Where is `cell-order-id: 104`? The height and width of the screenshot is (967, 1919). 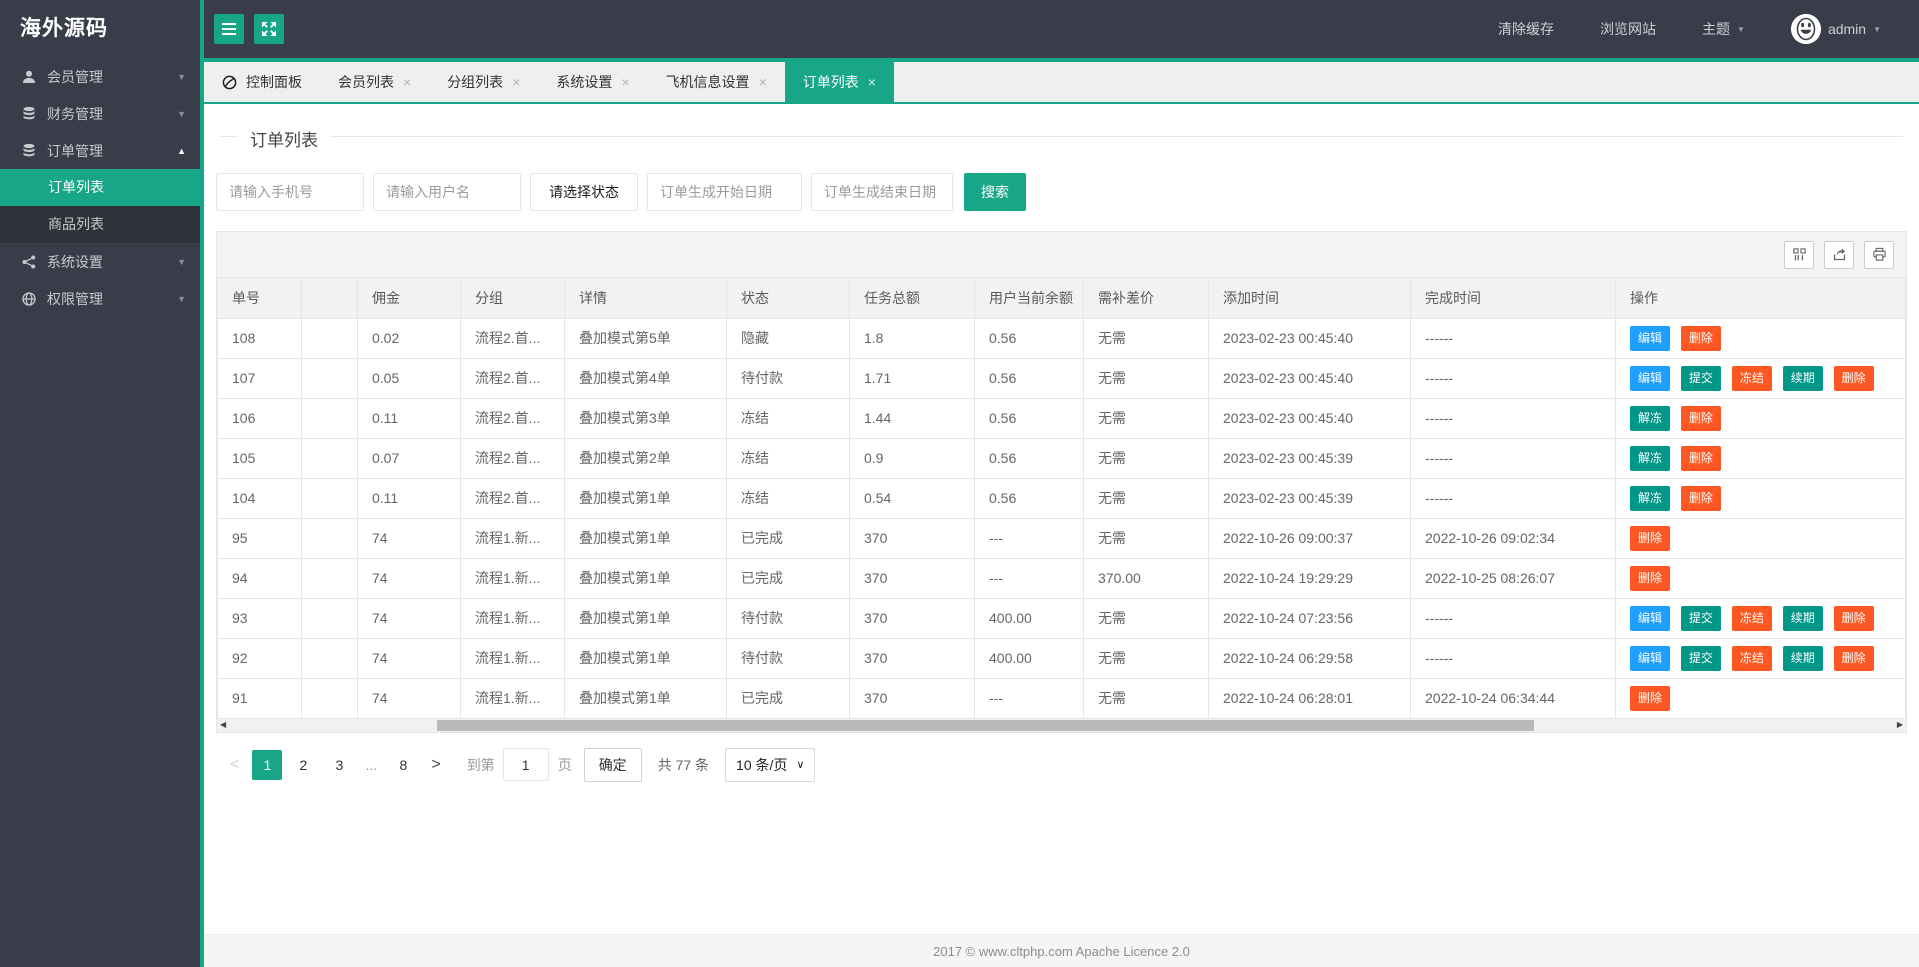 cell-order-id: 104 is located at coordinates (259, 498).